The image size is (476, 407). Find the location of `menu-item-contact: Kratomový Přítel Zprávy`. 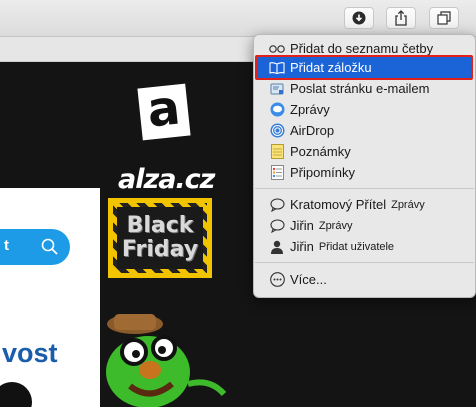

menu-item-contact: Kratomový Přítel Zprávy is located at coordinates (364, 204).